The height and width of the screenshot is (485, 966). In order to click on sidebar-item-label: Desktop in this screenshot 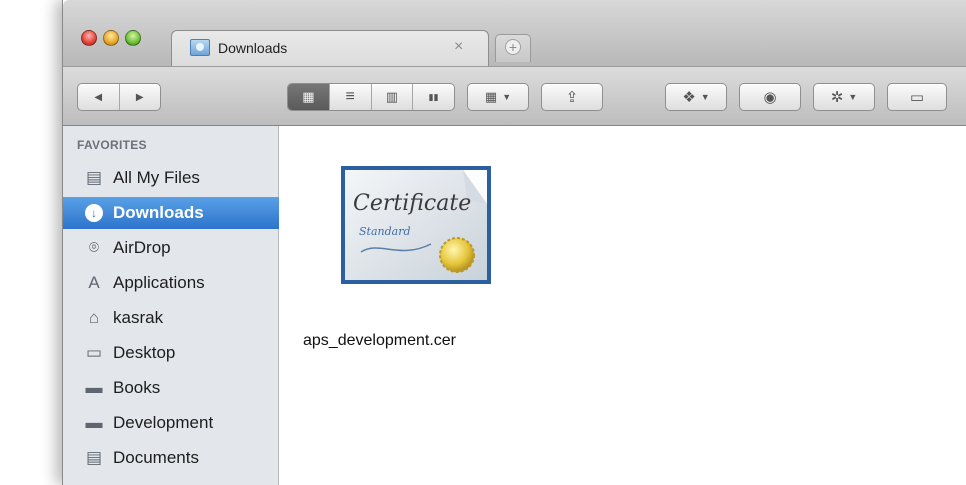, I will do `click(144, 352)`.